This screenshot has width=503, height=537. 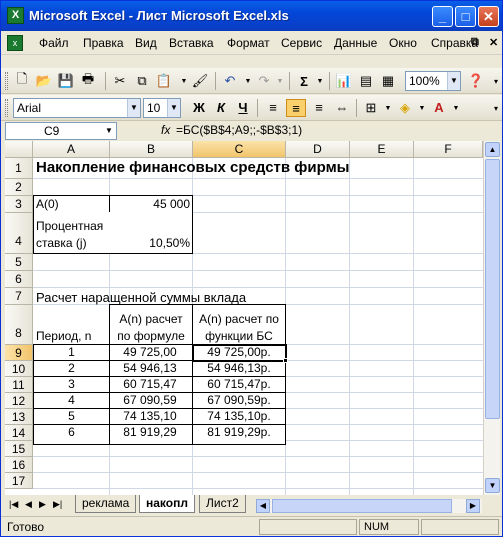 What do you see at coordinates (150, 400) in the screenshot?
I see `formula-value-cell: 67 090,59` at bounding box center [150, 400].